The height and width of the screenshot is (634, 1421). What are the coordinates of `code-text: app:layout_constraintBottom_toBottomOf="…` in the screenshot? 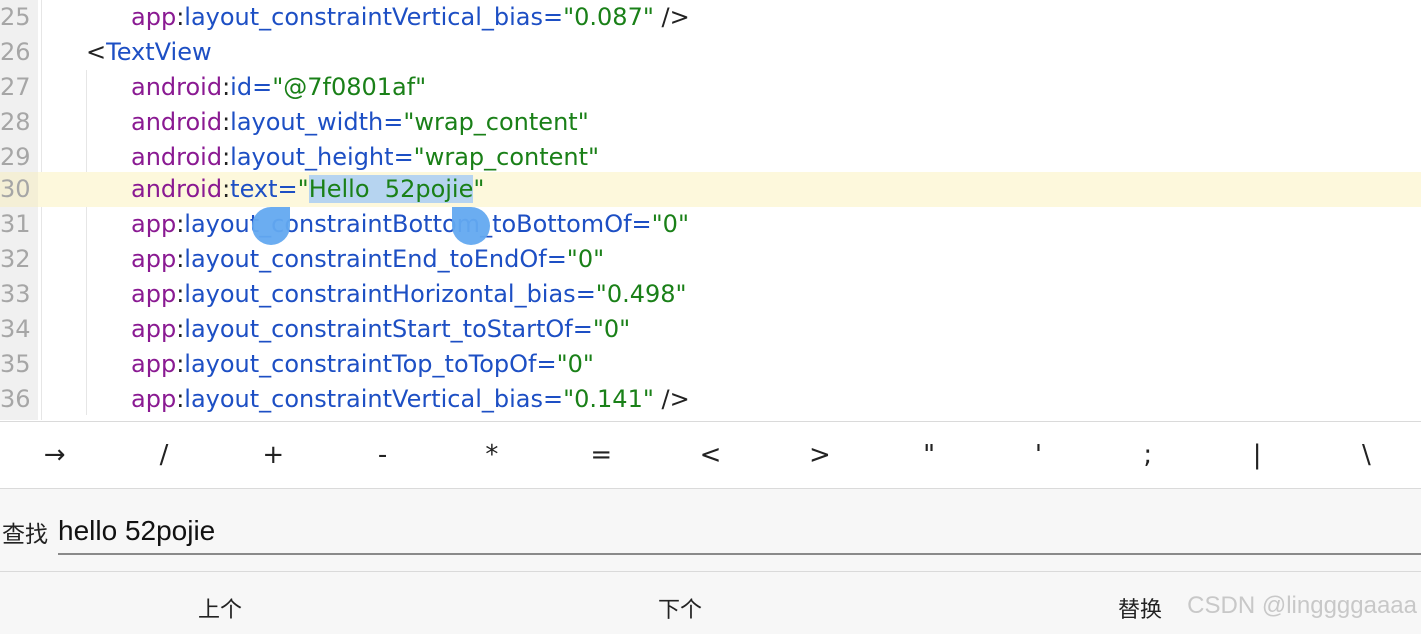 It's located at (410, 224).